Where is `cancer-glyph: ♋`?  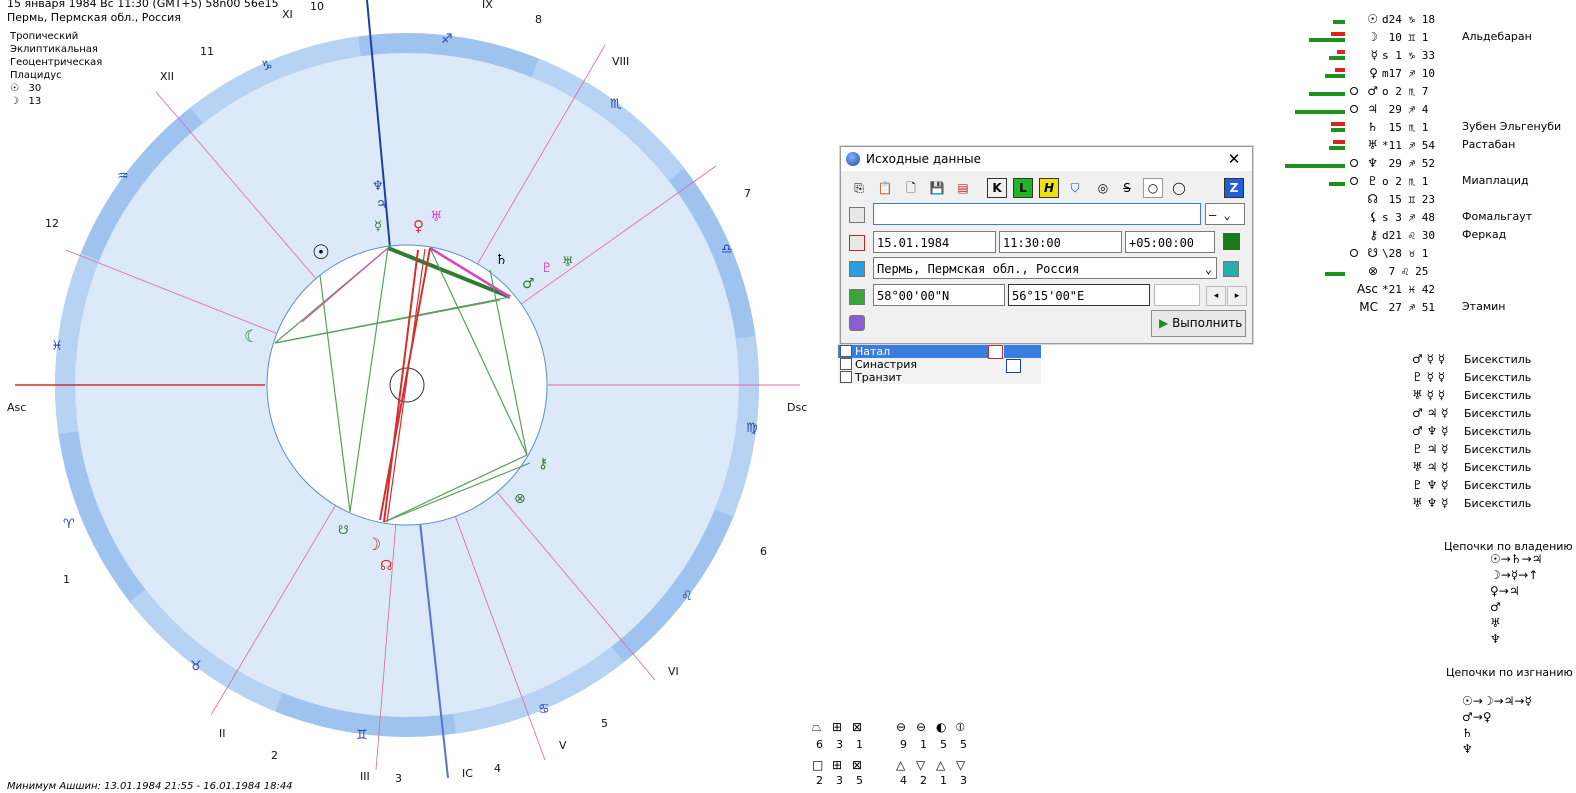
cancer-glyph: ♋ is located at coordinates (544, 709).